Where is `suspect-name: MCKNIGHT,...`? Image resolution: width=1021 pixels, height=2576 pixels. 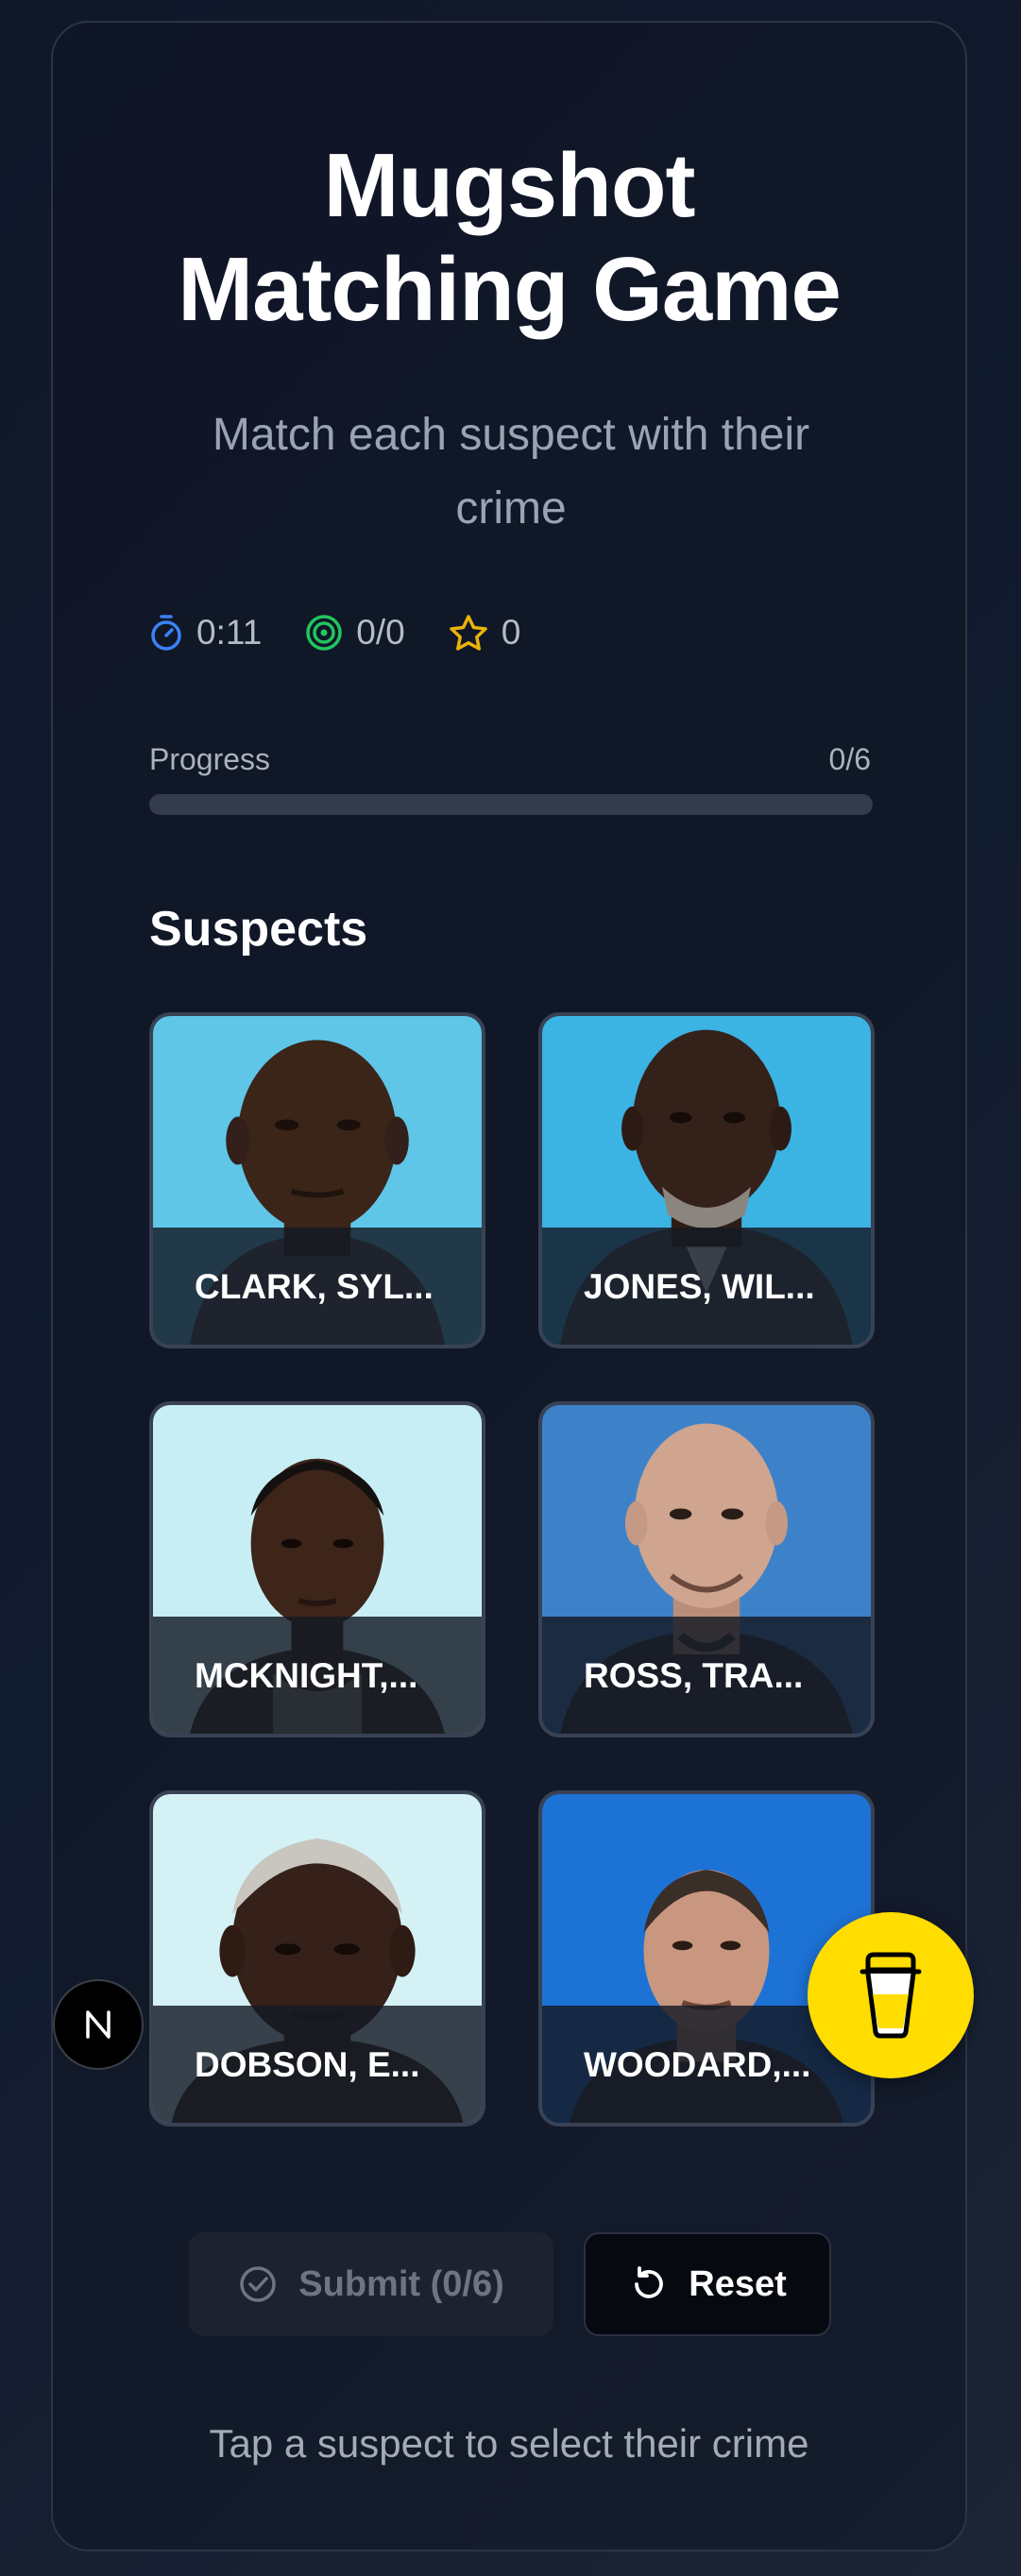 suspect-name: MCKNIGHT,... is located at coordinates (306, 1675).